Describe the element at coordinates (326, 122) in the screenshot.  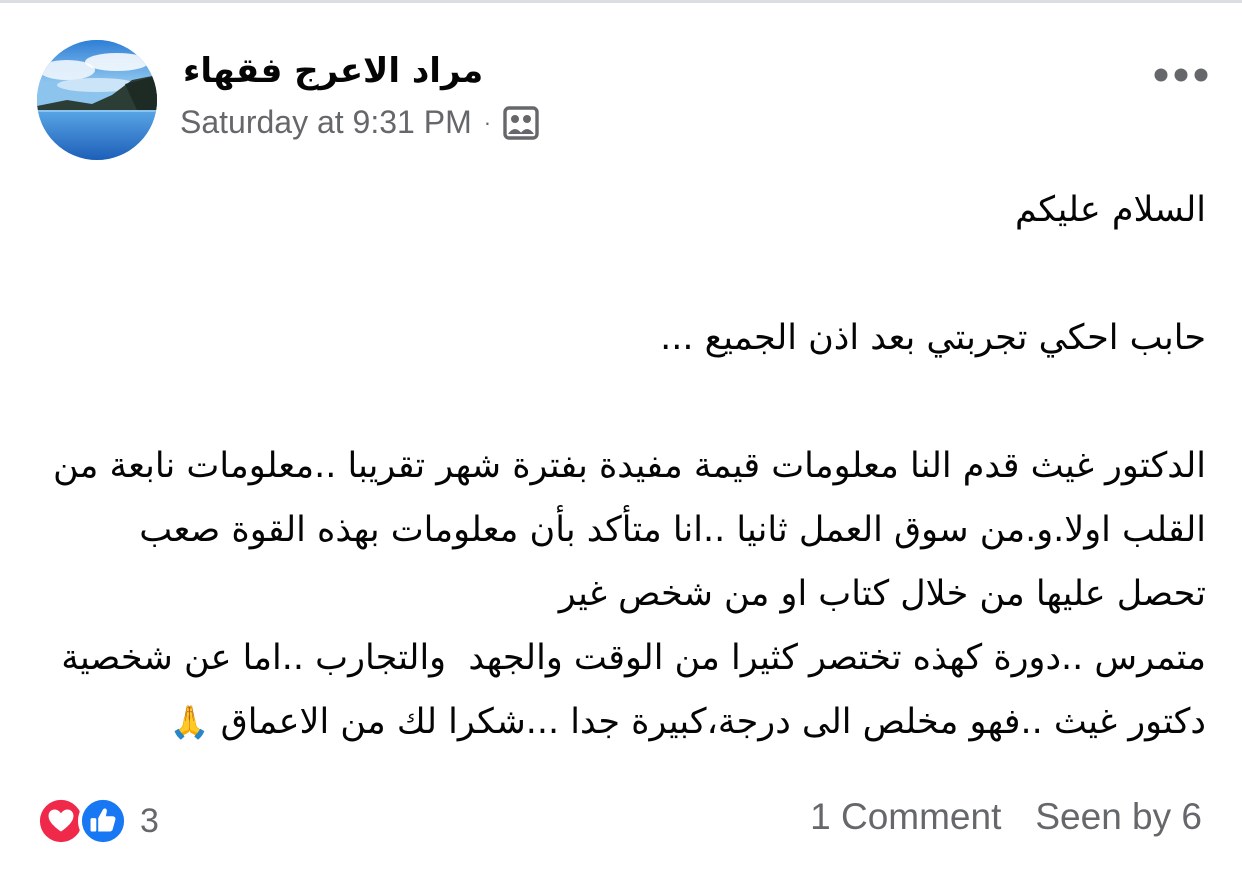
I see `post-timestamp: Saturday at 9:31 PM` at that location.